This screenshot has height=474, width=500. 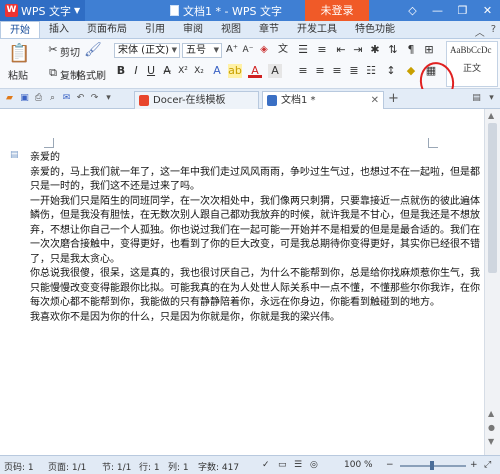 What do you see at coordinates (9, 98) in the screenshot?
I see `folder-icon: ▰` at bounding box center [9, 98].